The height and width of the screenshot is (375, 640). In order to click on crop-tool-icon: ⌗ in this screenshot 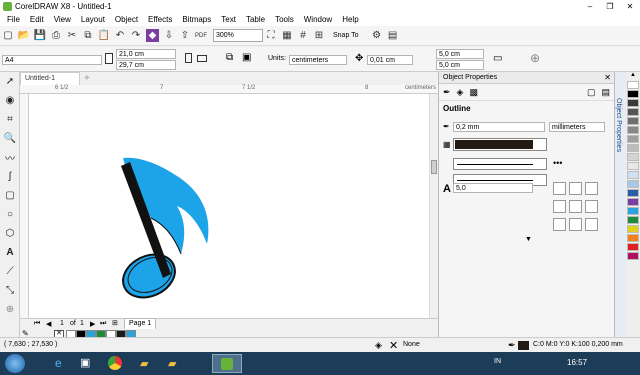, I will do `click(10, 119)`.